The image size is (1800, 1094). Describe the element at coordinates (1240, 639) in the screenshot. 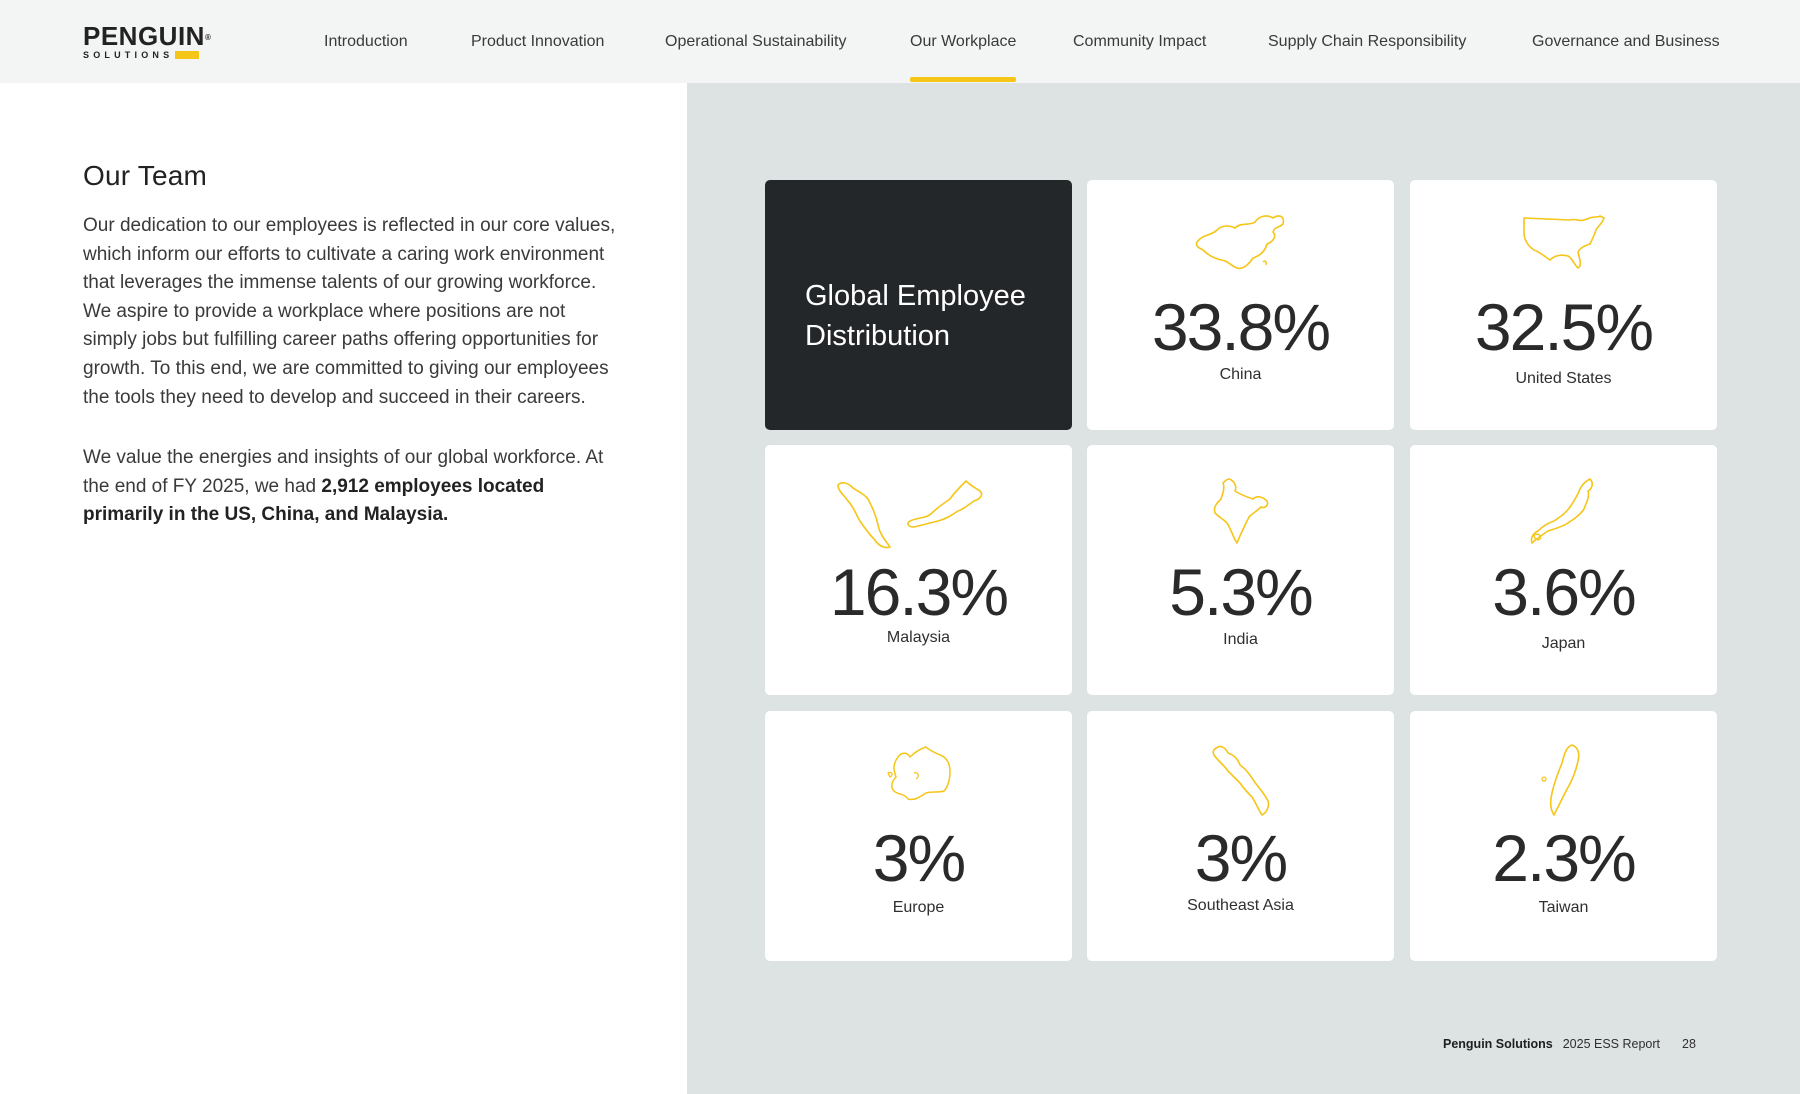

I see `stat-region: India` at that location.